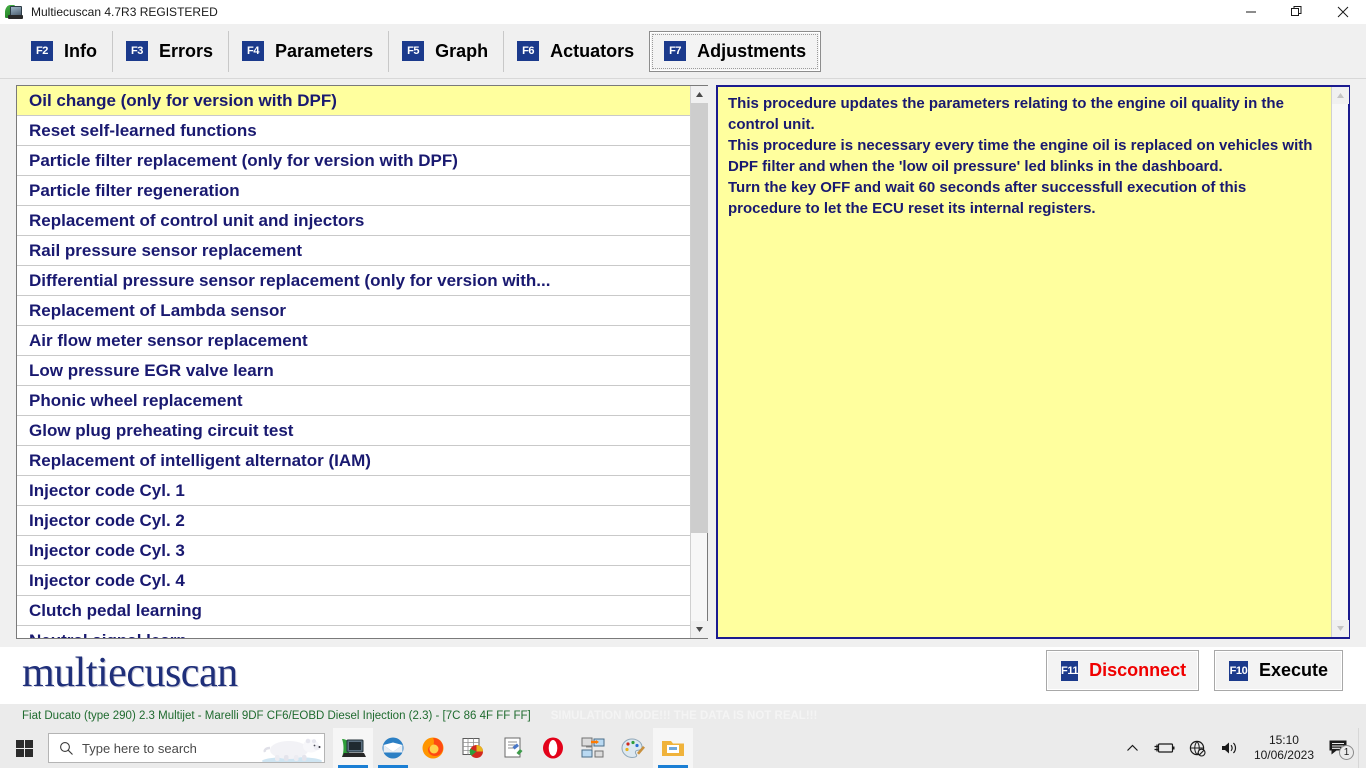 This screenshot has height=768, width=1366. What do you see at coordinates (186, 50) in the screenshot?
I see `tab-label-errors: Errors` at bounding box center [186, 50].